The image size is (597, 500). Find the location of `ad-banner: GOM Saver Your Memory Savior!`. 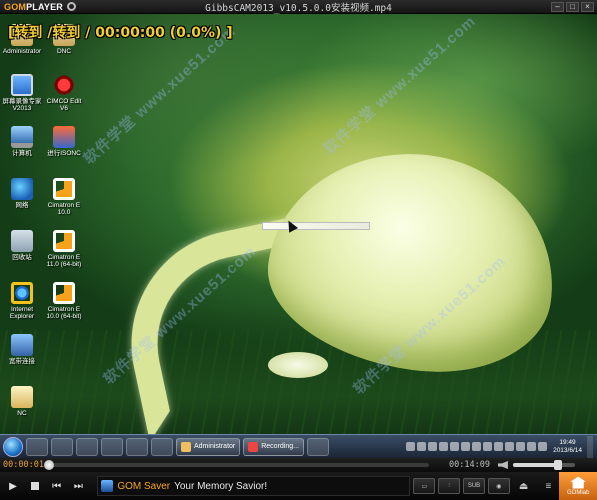

ad-banner: GOM Saver Your Memory Savior! is located at coordinates (254, 486).